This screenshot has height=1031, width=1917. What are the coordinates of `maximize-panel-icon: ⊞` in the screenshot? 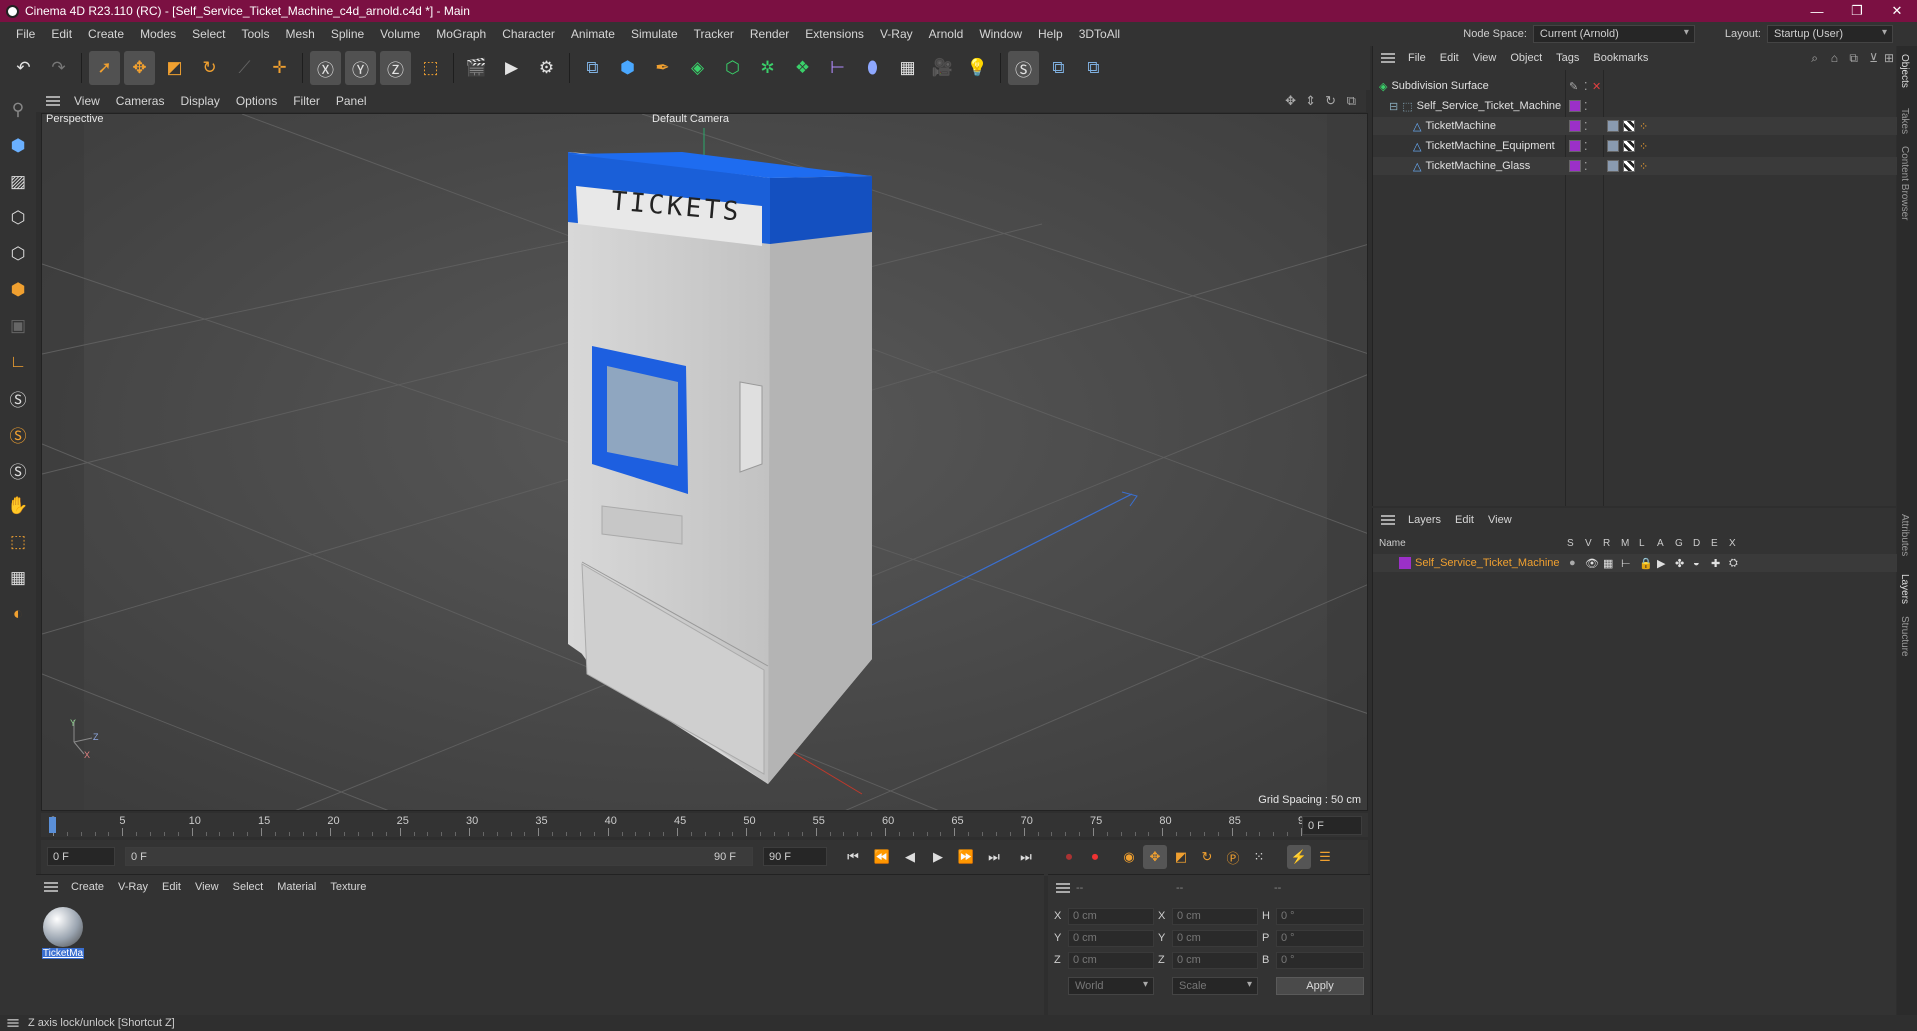 It's located at (1889, 58).